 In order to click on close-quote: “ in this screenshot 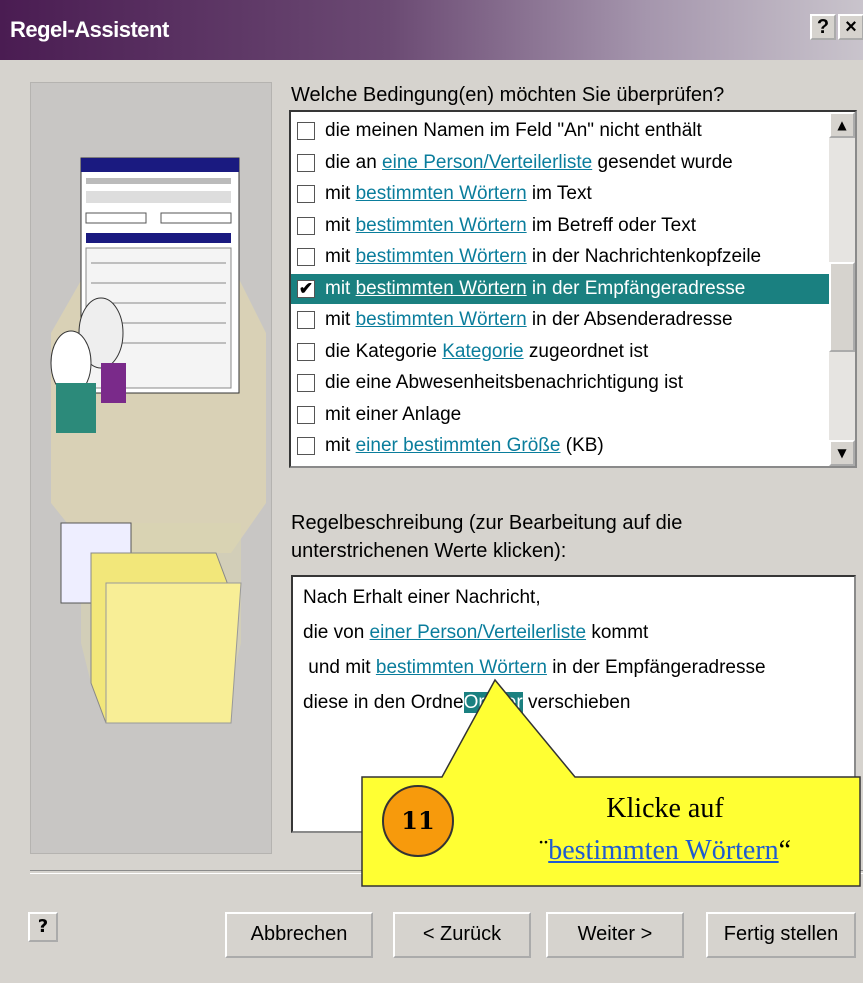, I will do `click(785, 850)`.